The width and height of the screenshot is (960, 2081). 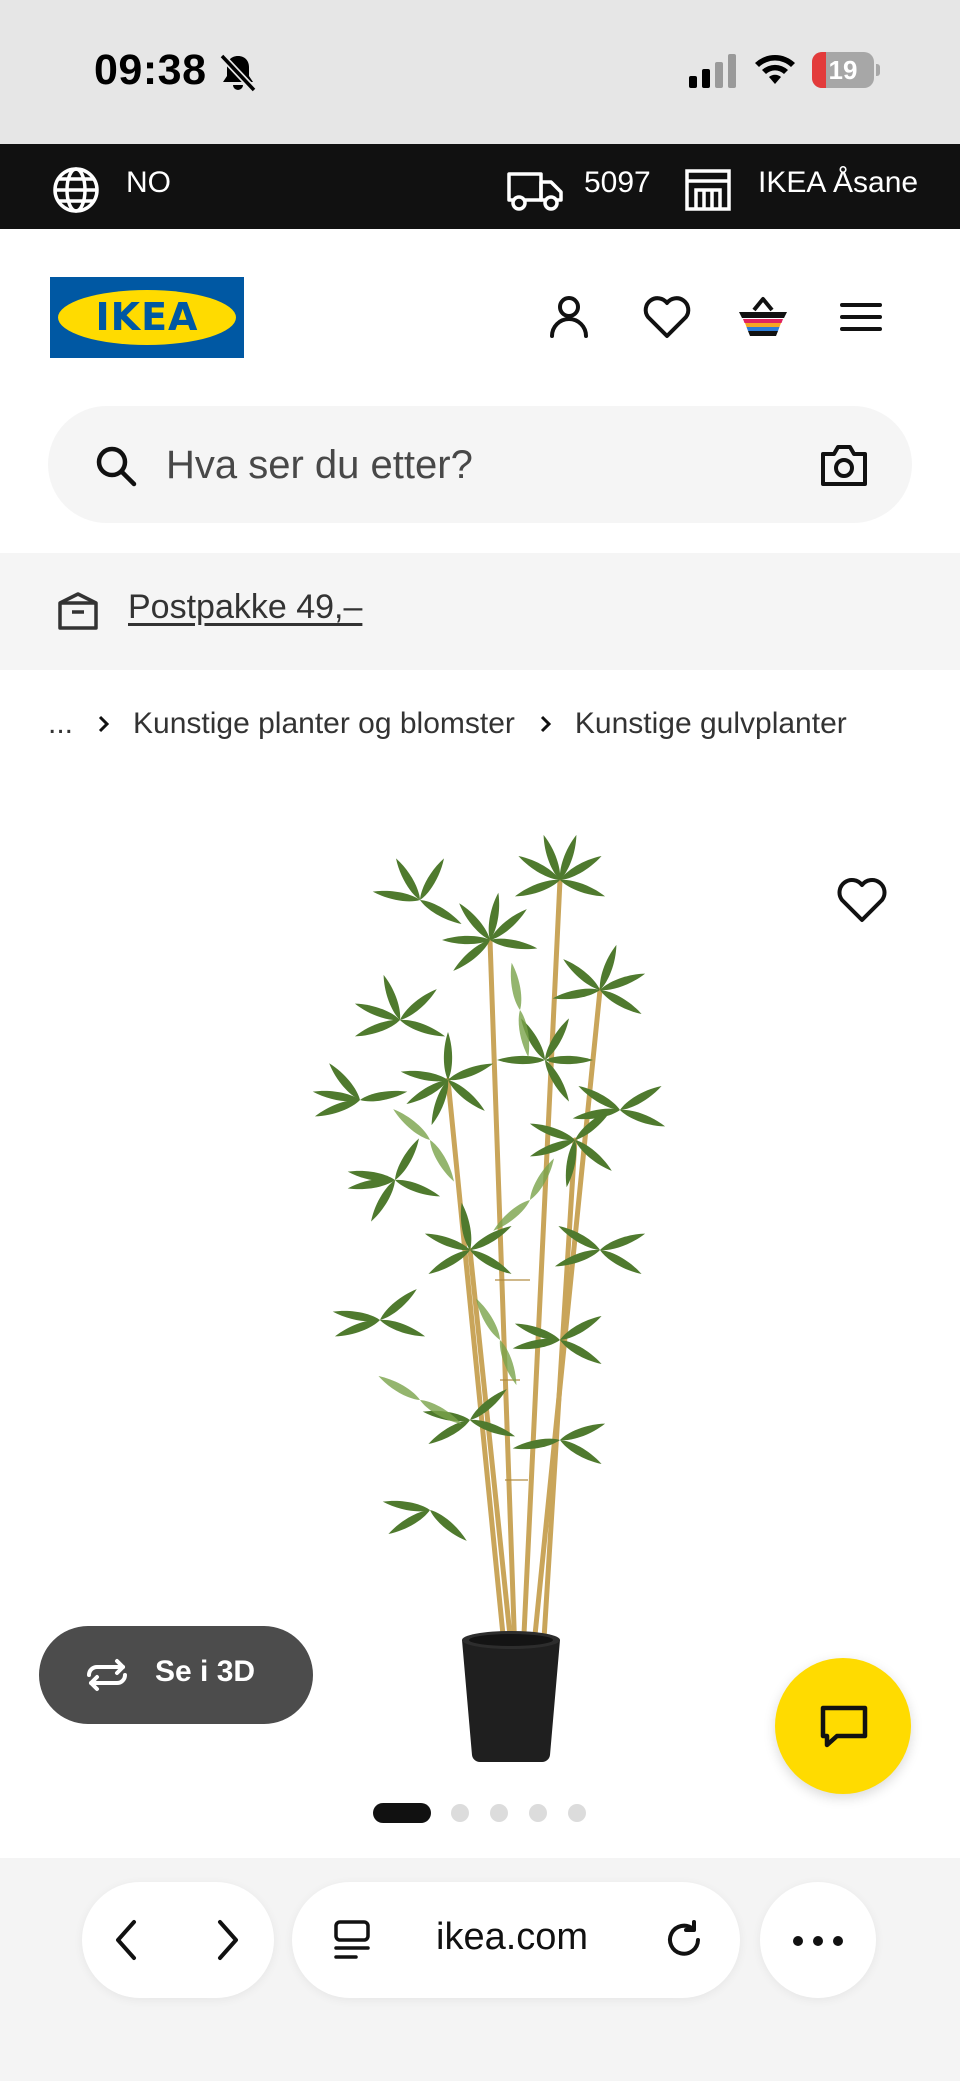 I want to click on breadcrumb-item: Kunstige planter og blomster, so click(x=324, y=724).